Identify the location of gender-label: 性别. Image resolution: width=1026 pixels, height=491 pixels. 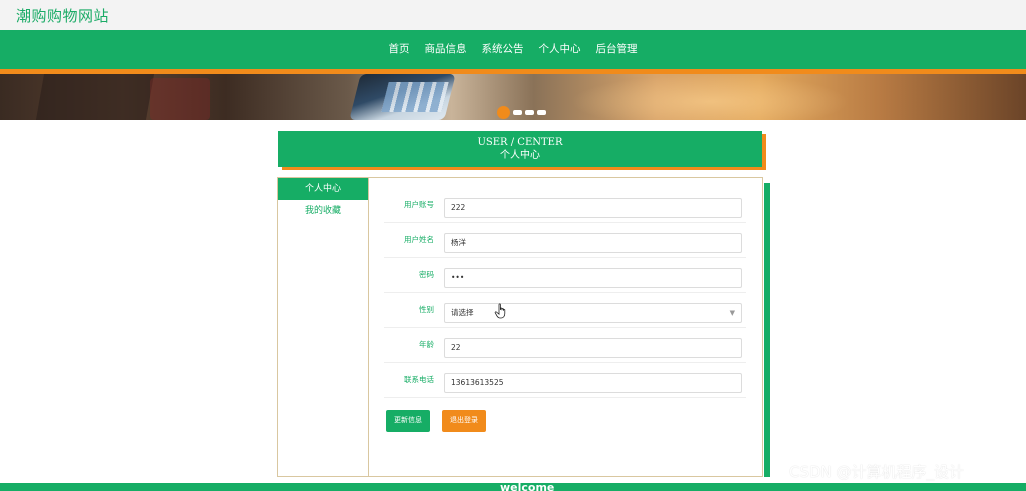
(426, 309).